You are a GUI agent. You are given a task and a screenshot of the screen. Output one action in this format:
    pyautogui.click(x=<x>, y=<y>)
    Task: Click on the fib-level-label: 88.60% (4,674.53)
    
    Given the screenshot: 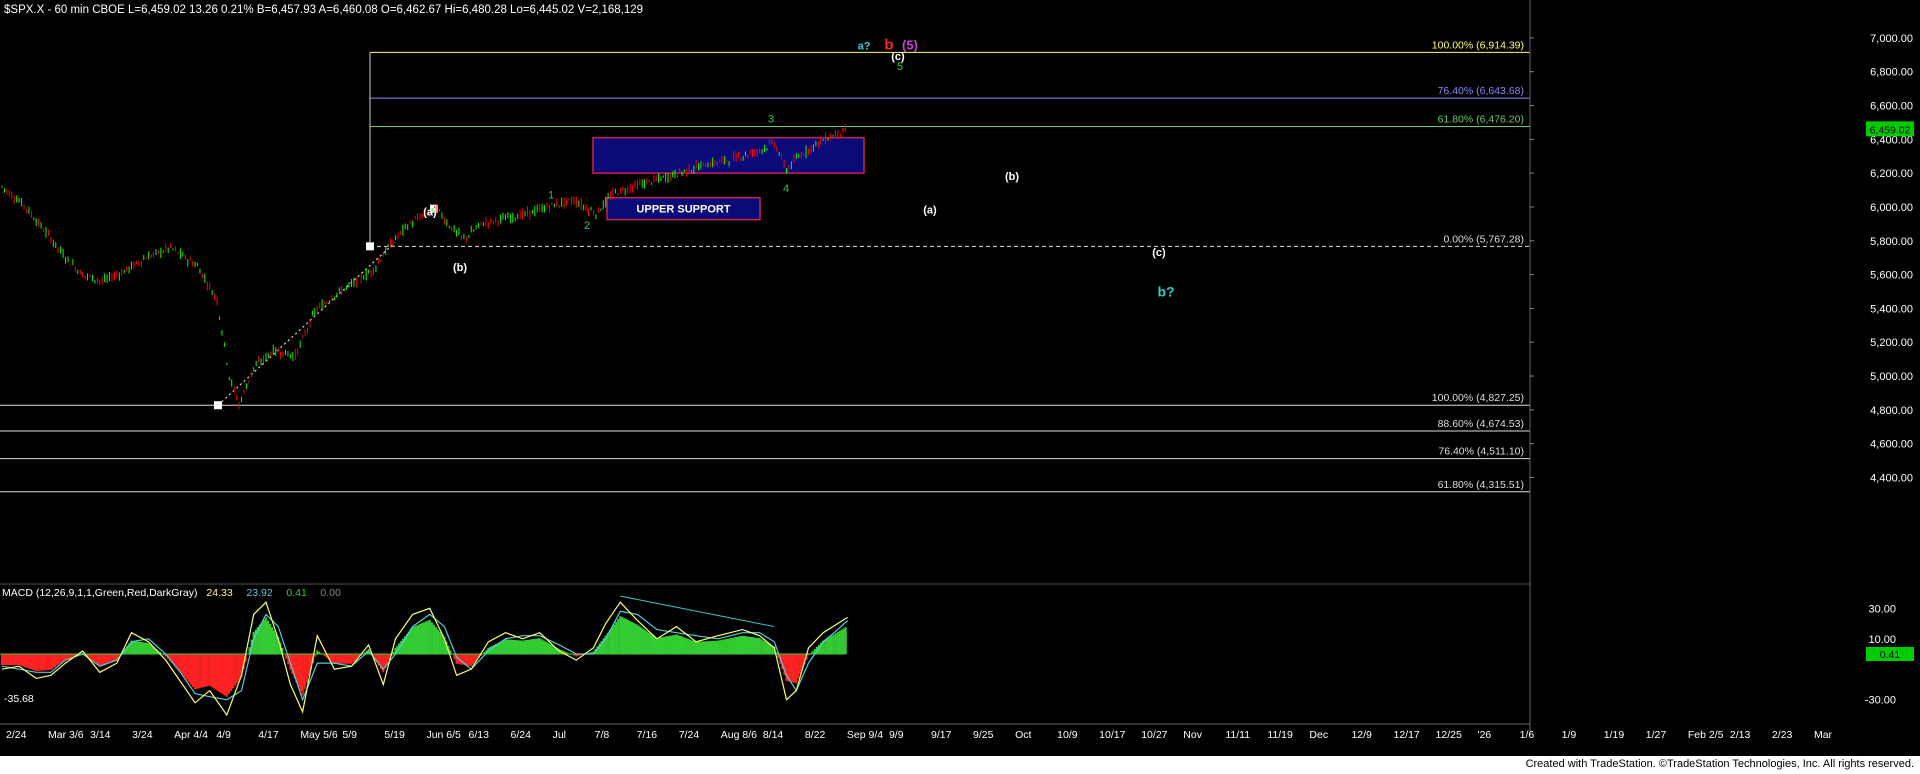 What is the action you would take?
    pyautogui.click(x=1481, y=424)
    